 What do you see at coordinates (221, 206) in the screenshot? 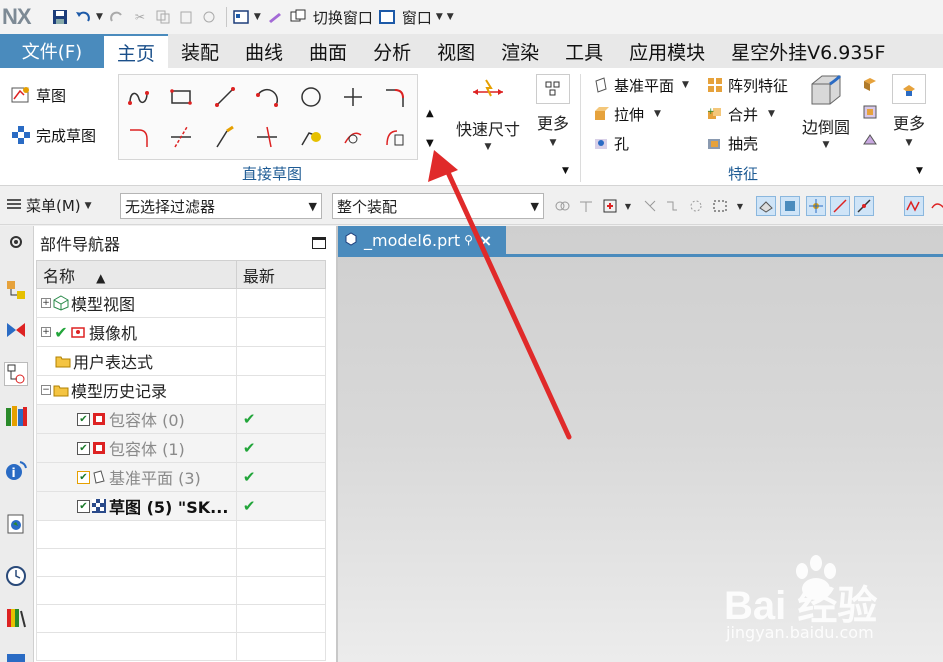
I see `selection-filter-select: 无选择过滤器 ▼` at bounding box center [221, 206].